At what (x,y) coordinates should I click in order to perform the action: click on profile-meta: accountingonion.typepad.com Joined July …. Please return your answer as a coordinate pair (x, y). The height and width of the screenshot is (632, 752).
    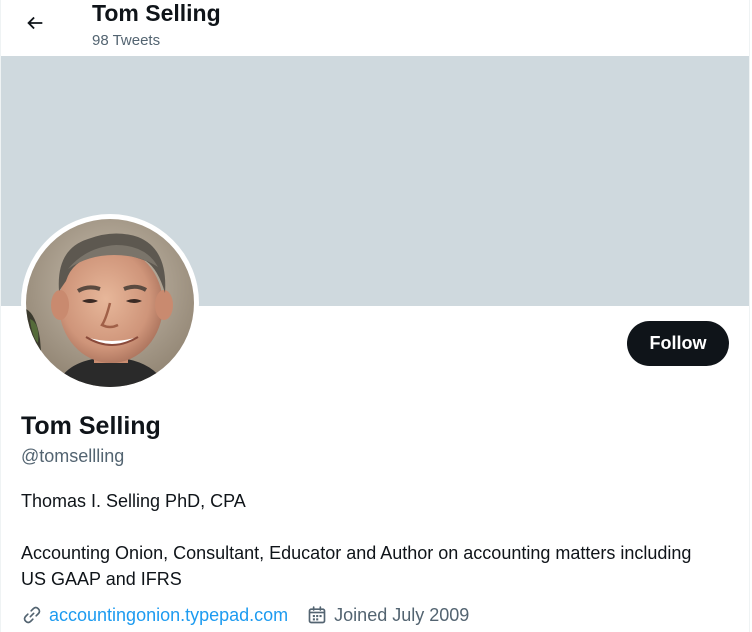
    Looking at the image, I should click on (245, 615).